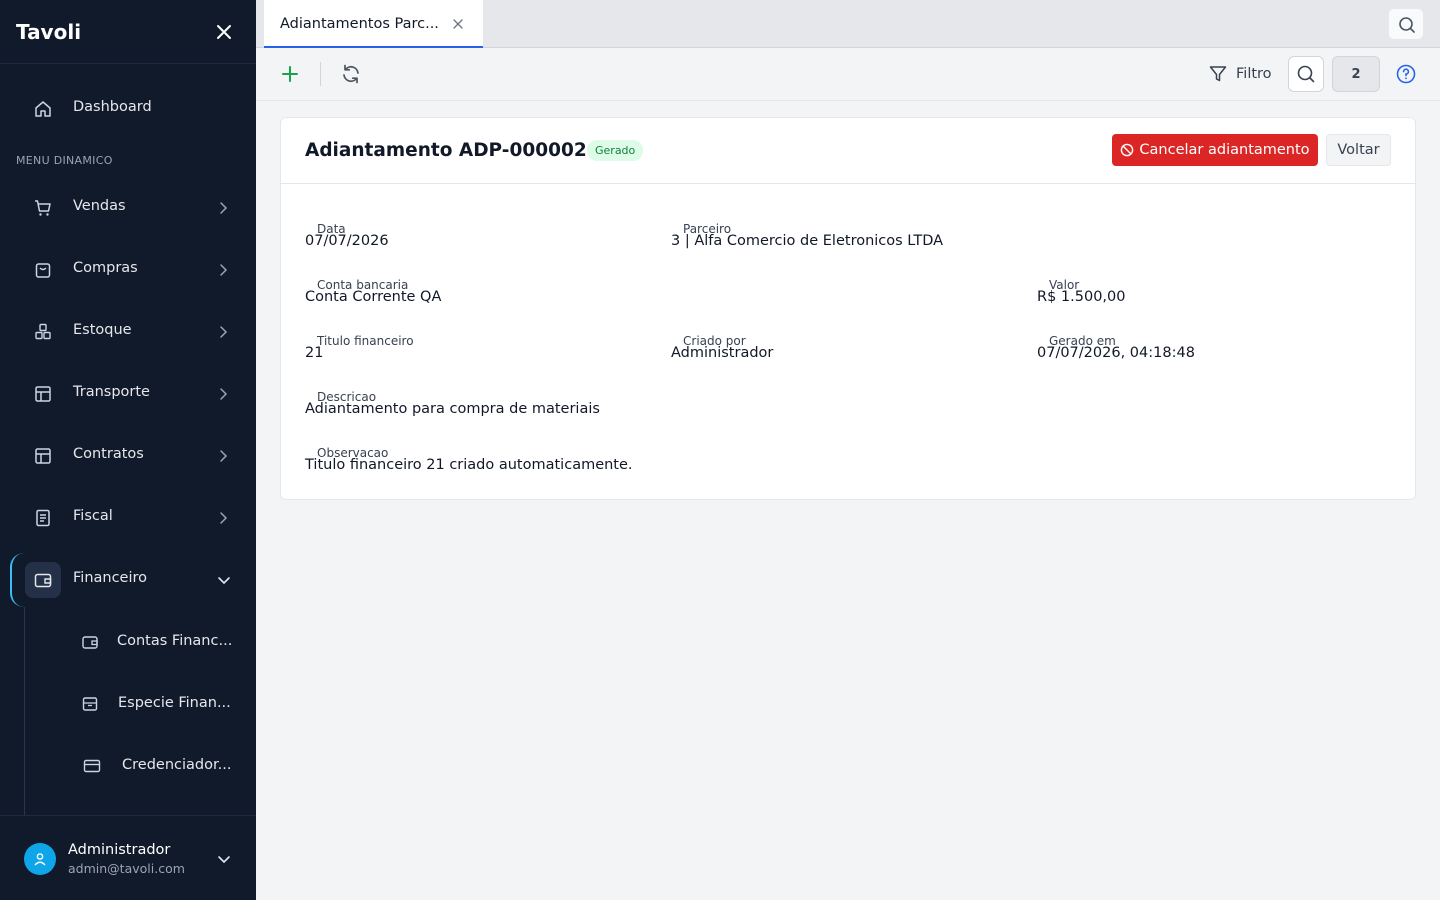 The width and height of the screenshot is (1440, 900). I want to click on sidebar-item-financeiro: Financeiro, so click(128, 580).